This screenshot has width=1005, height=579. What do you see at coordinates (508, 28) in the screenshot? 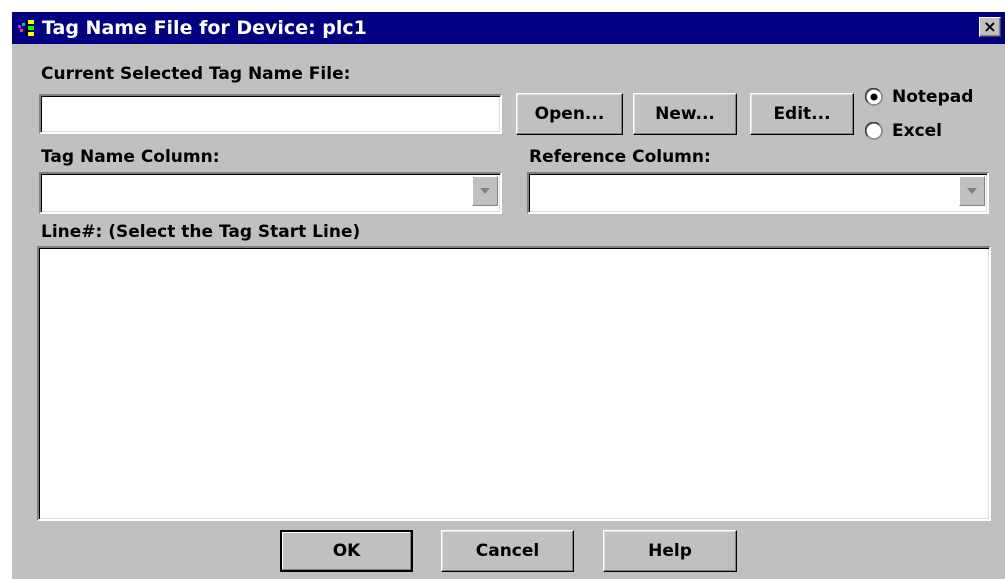
I see `title-bar: Tag Name File for Device: plc1 ×` at bounding box center [508, 28].